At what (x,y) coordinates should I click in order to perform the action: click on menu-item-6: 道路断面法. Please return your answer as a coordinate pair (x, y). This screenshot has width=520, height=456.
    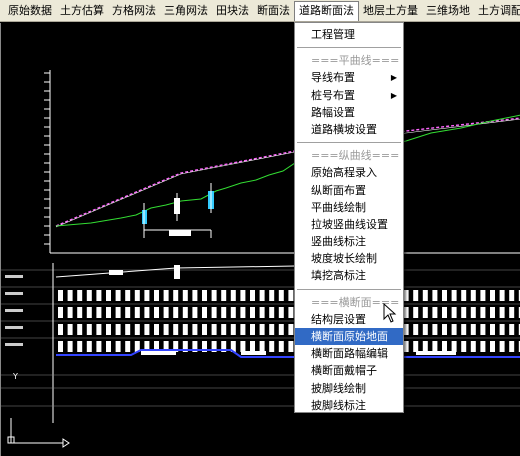
    Looking at the image, I should click on (326, 10).